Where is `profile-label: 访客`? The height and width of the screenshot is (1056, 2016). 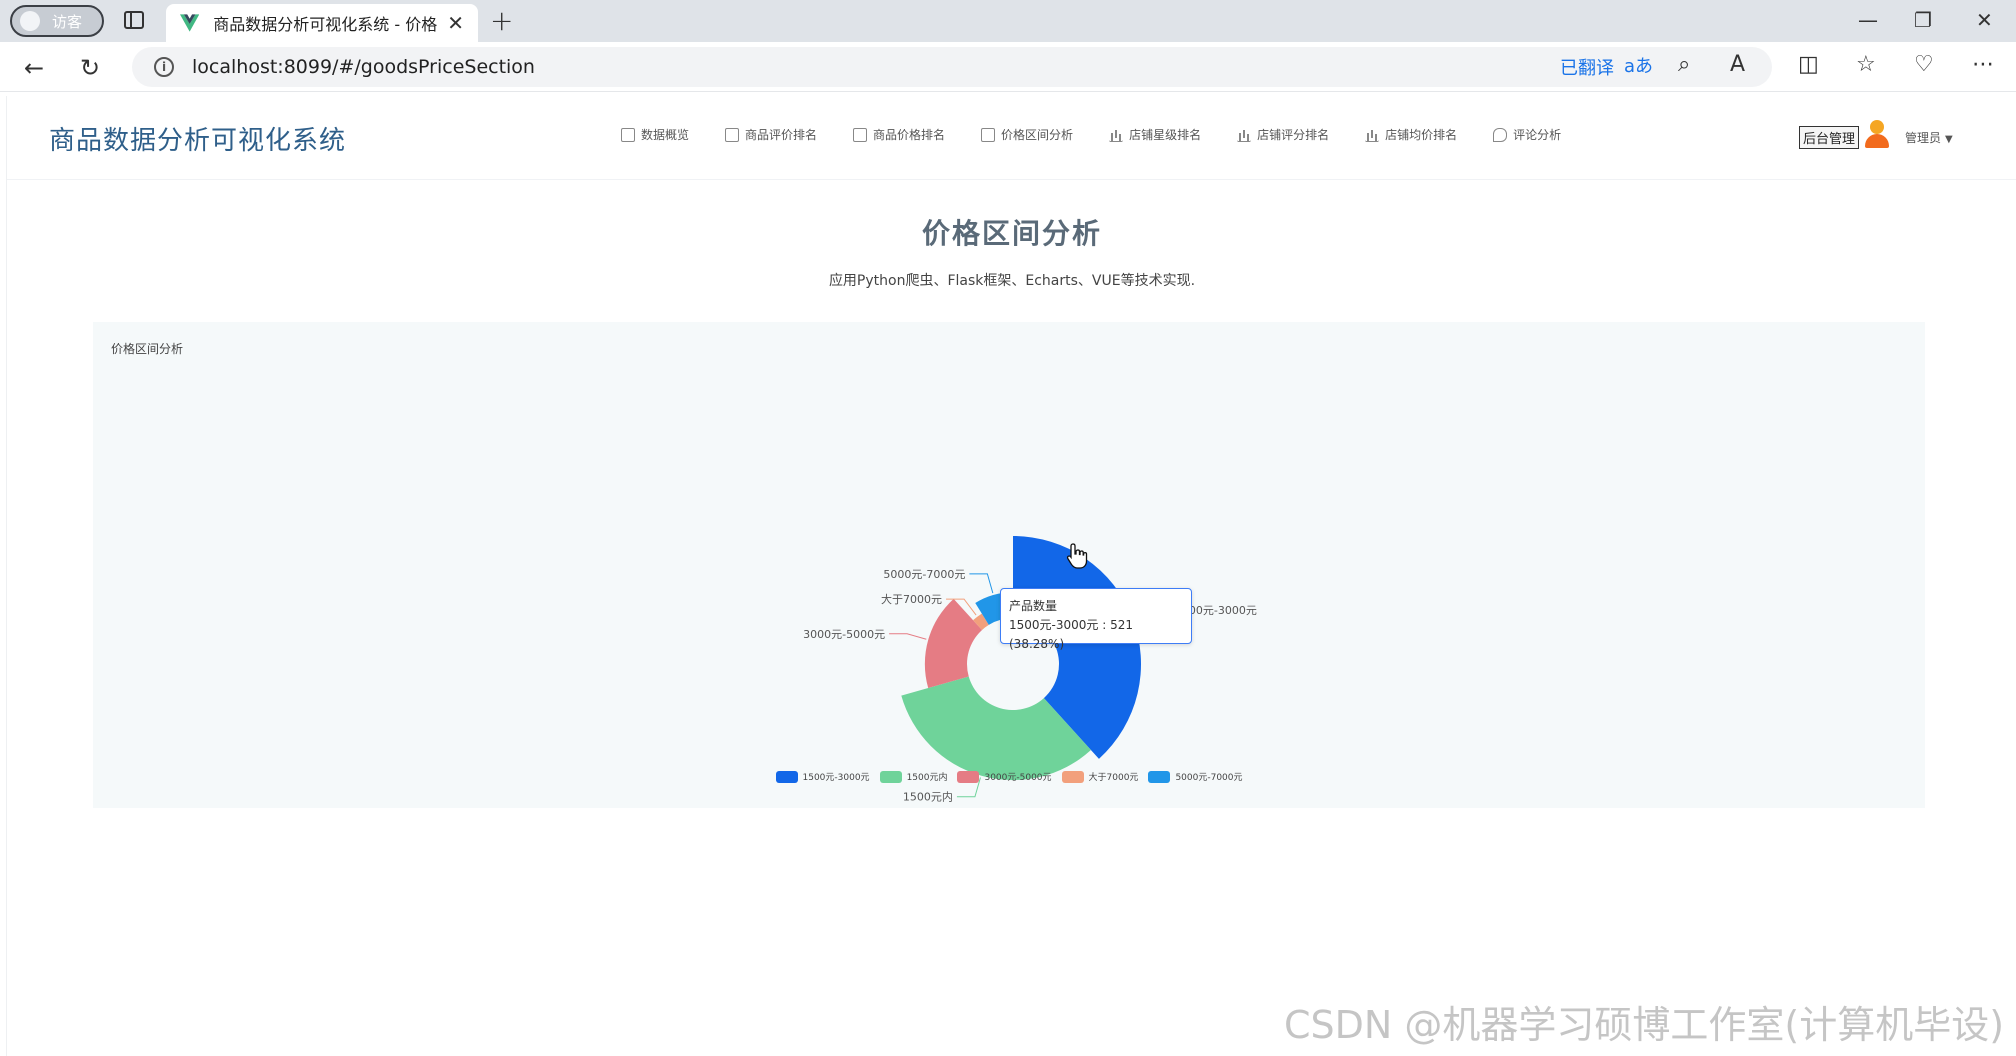 profile-label: 访客 is located at coordinates (67, 21).